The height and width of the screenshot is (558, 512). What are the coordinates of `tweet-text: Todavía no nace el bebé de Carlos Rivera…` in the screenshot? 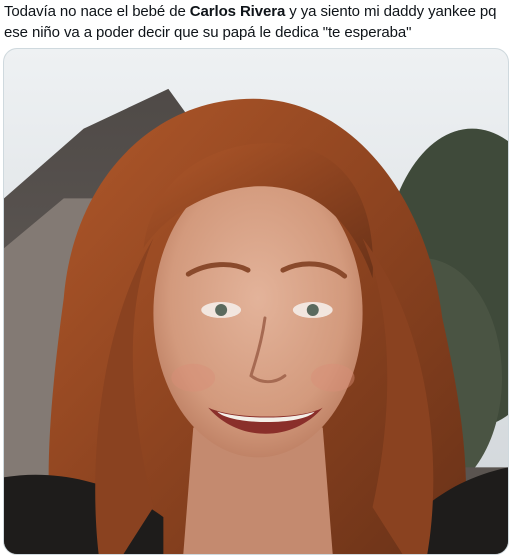 It's located at (257, 22).